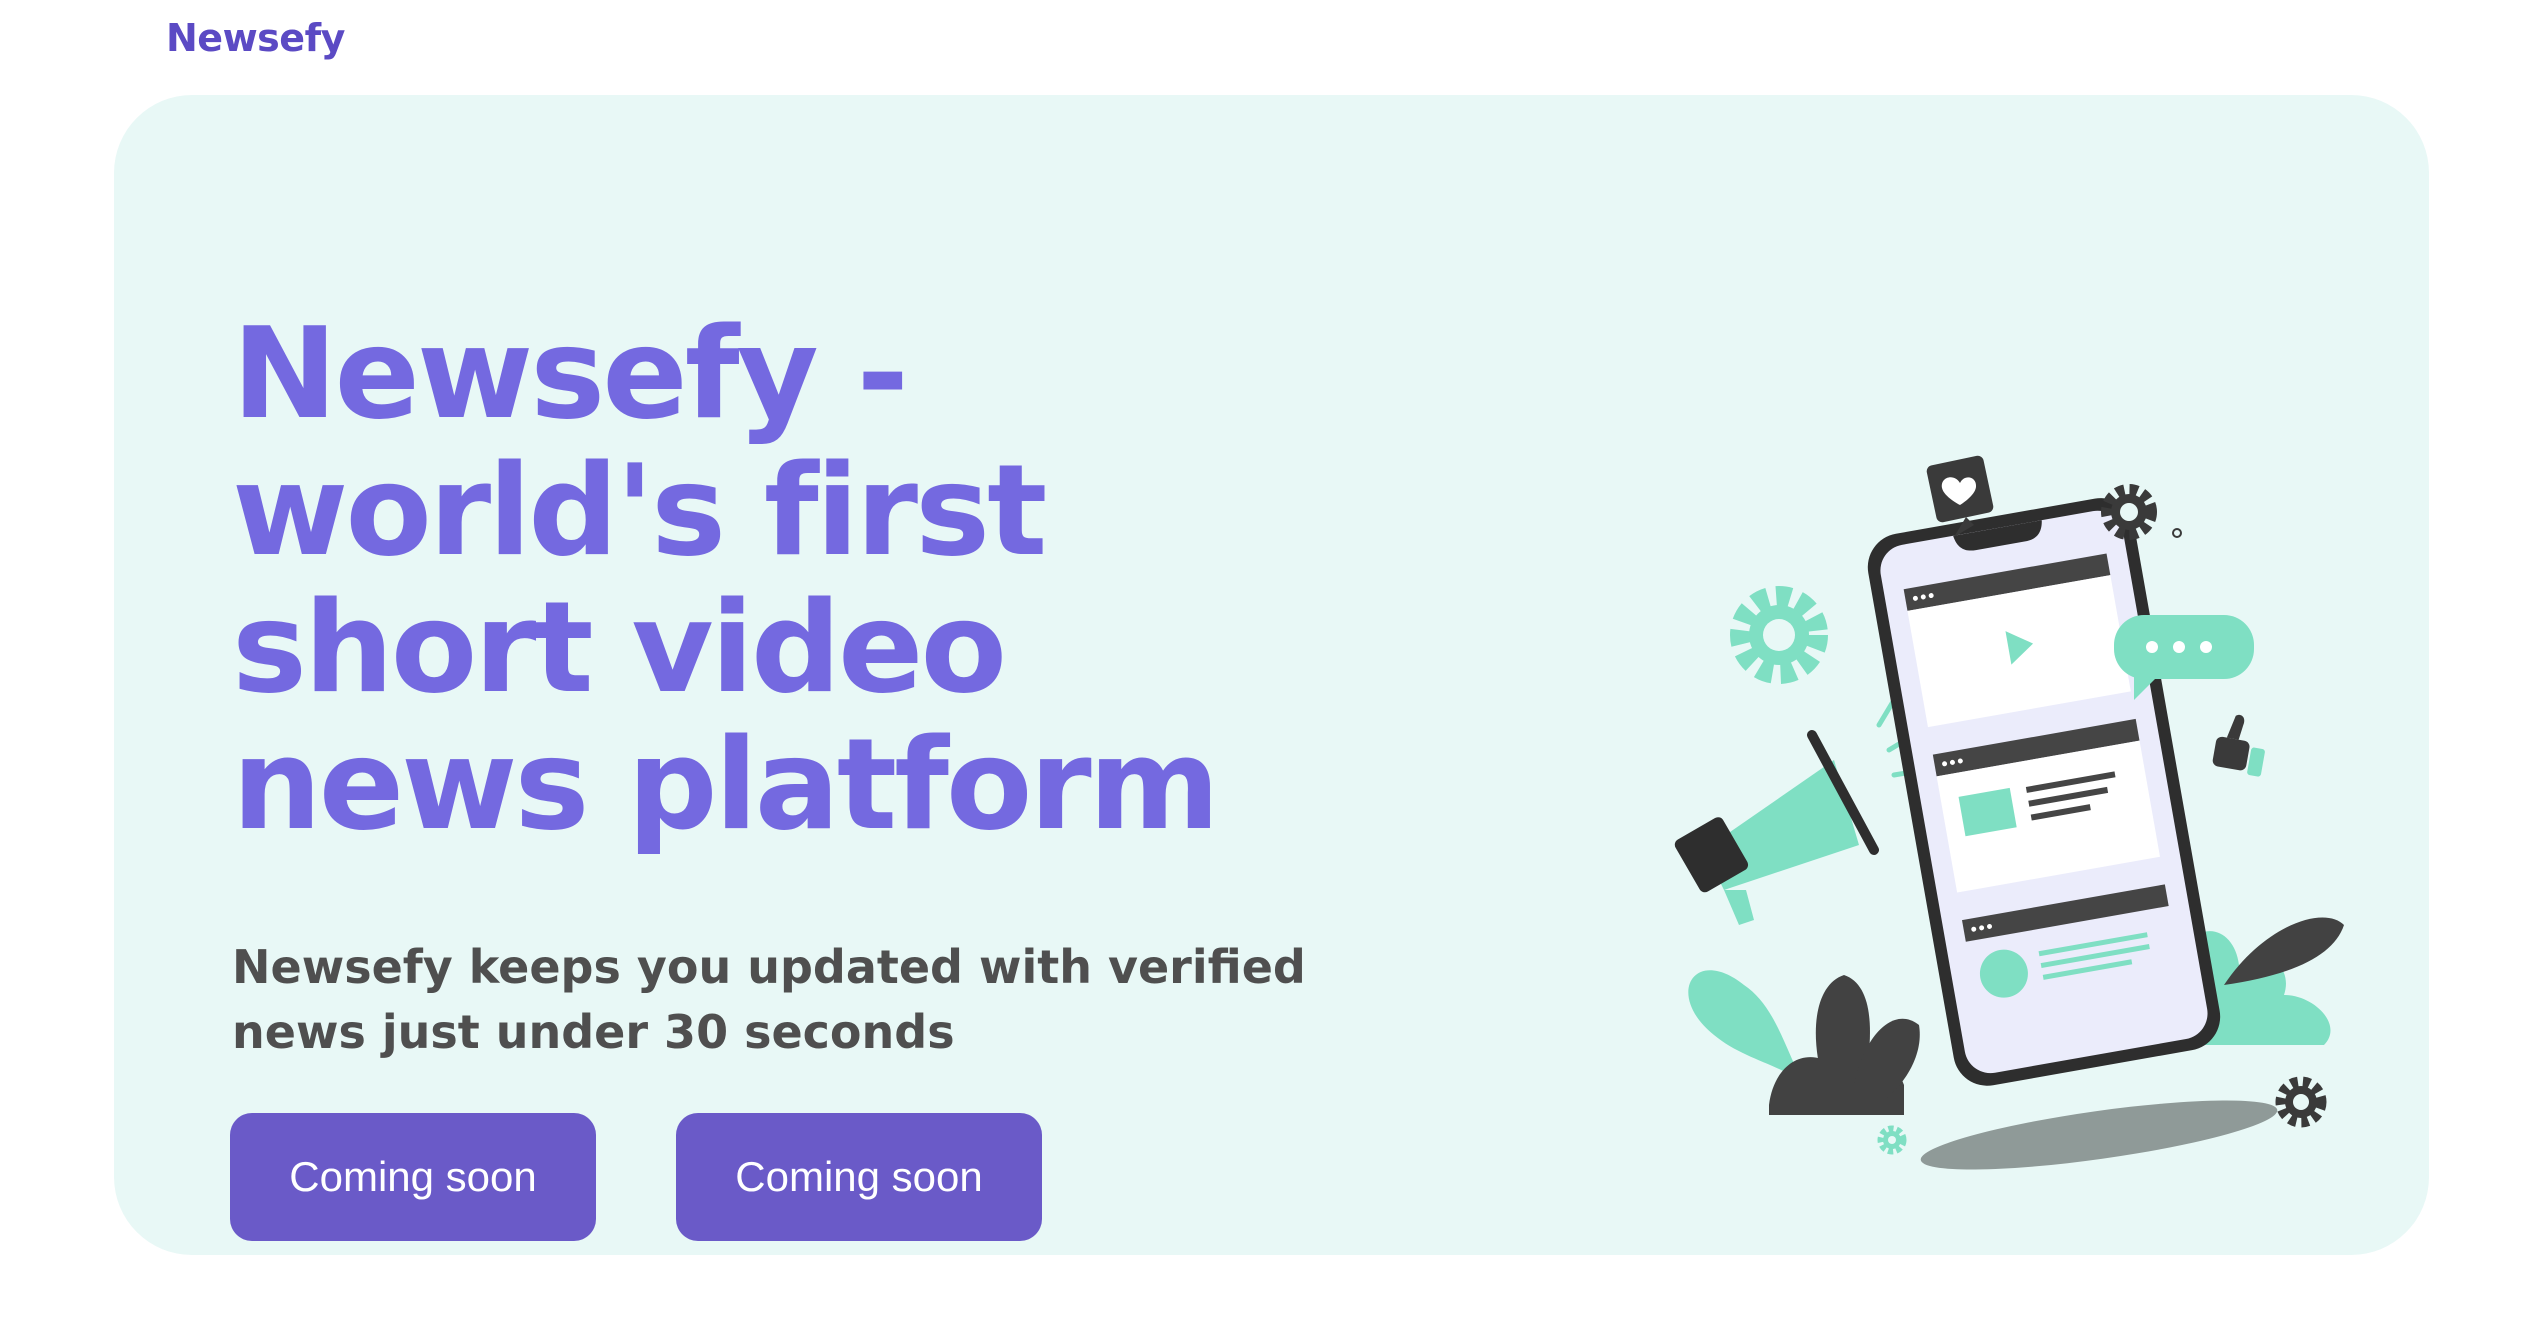 Image resolution: width=2534 pixels, height=1318 pixels. Describe the element at coordinates (1800, 811) in the screenshot. I see `megaphone-icon` at that location.